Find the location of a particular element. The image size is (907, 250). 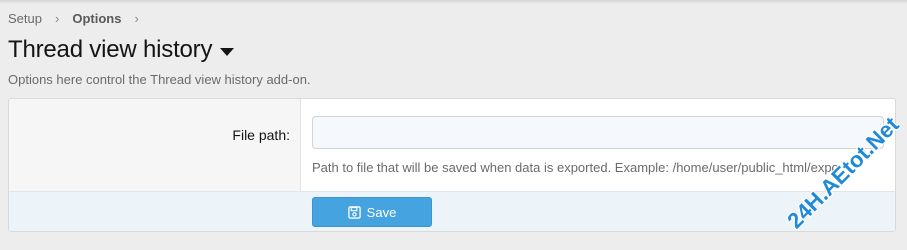

breadcrumb-item-setup: Setup is located at coordinates (25, 18).